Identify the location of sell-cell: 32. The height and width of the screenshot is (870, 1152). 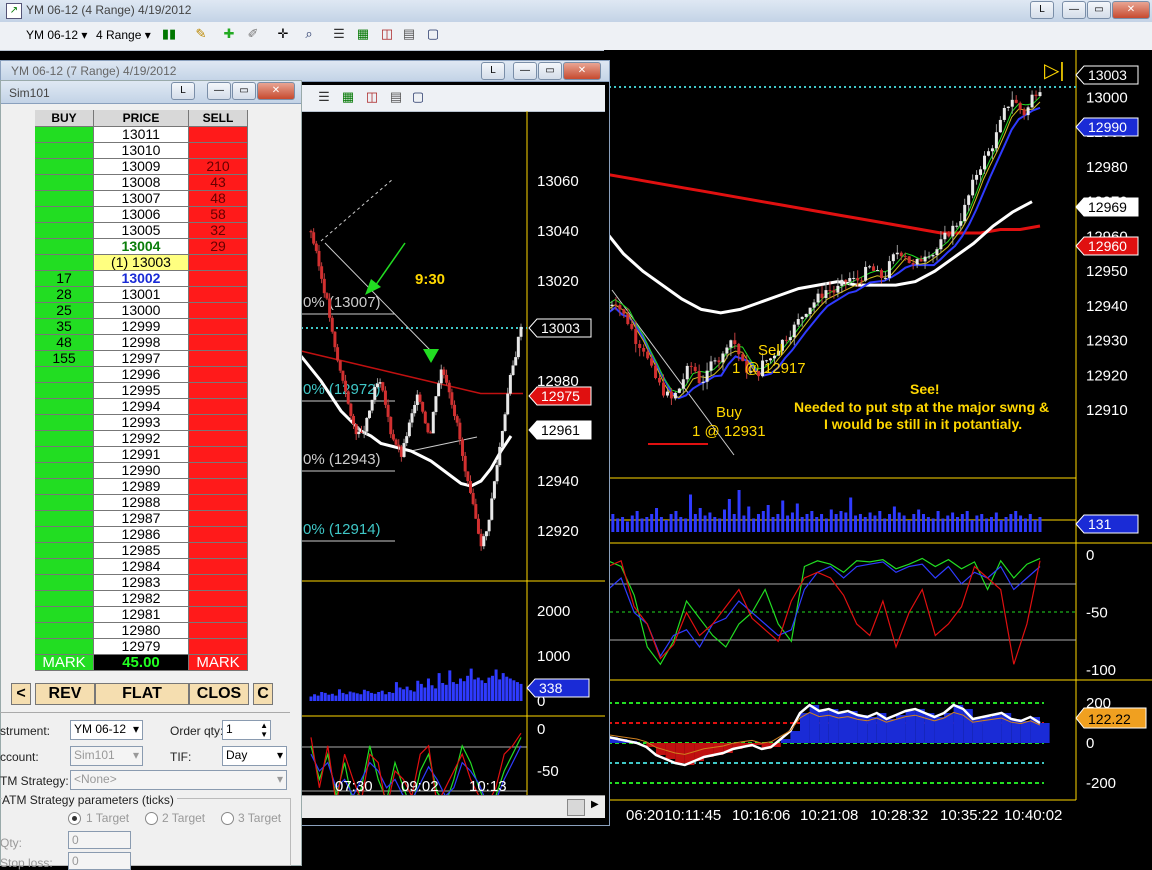
(218, 230).